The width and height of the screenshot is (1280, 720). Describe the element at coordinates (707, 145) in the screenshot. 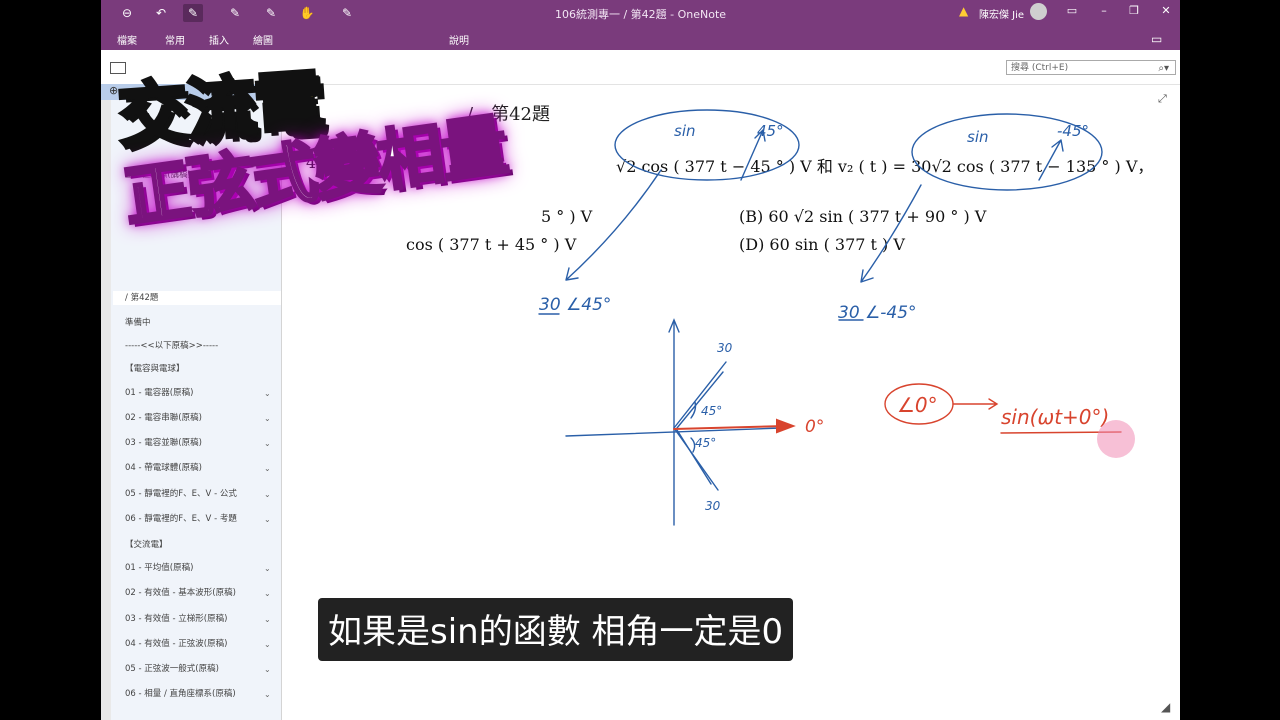

I see `ink-circle-left` at that location.